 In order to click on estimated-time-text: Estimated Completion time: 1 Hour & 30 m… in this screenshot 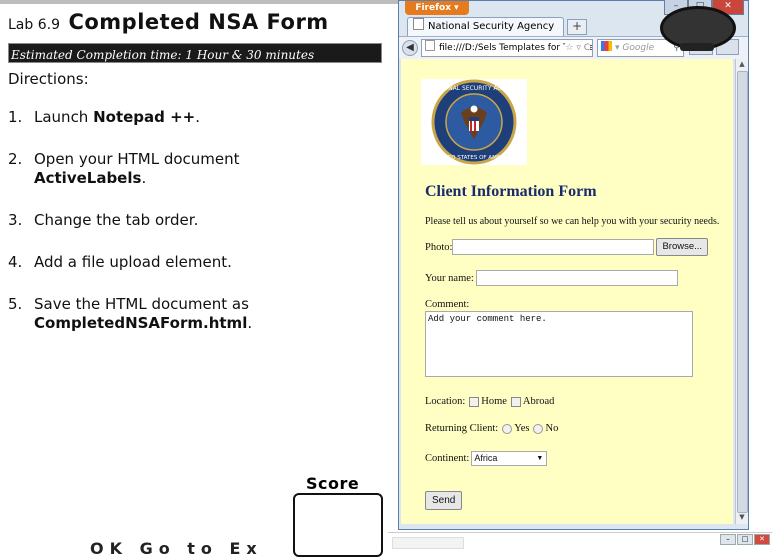, I will do `click(163, 55)`.